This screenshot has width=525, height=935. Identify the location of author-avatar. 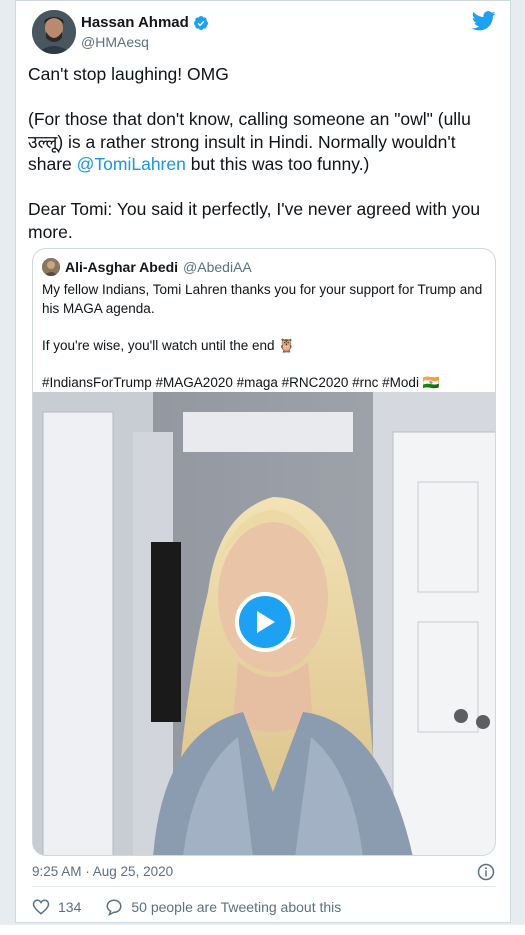
(54, 32).